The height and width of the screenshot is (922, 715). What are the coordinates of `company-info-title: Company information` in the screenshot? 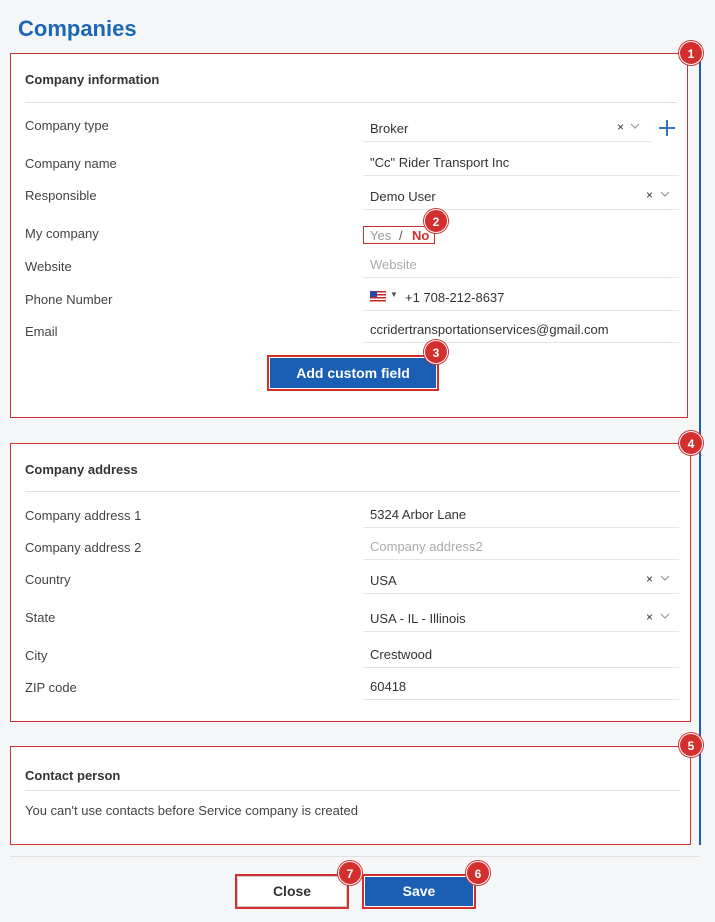 It's located at (92, 79).